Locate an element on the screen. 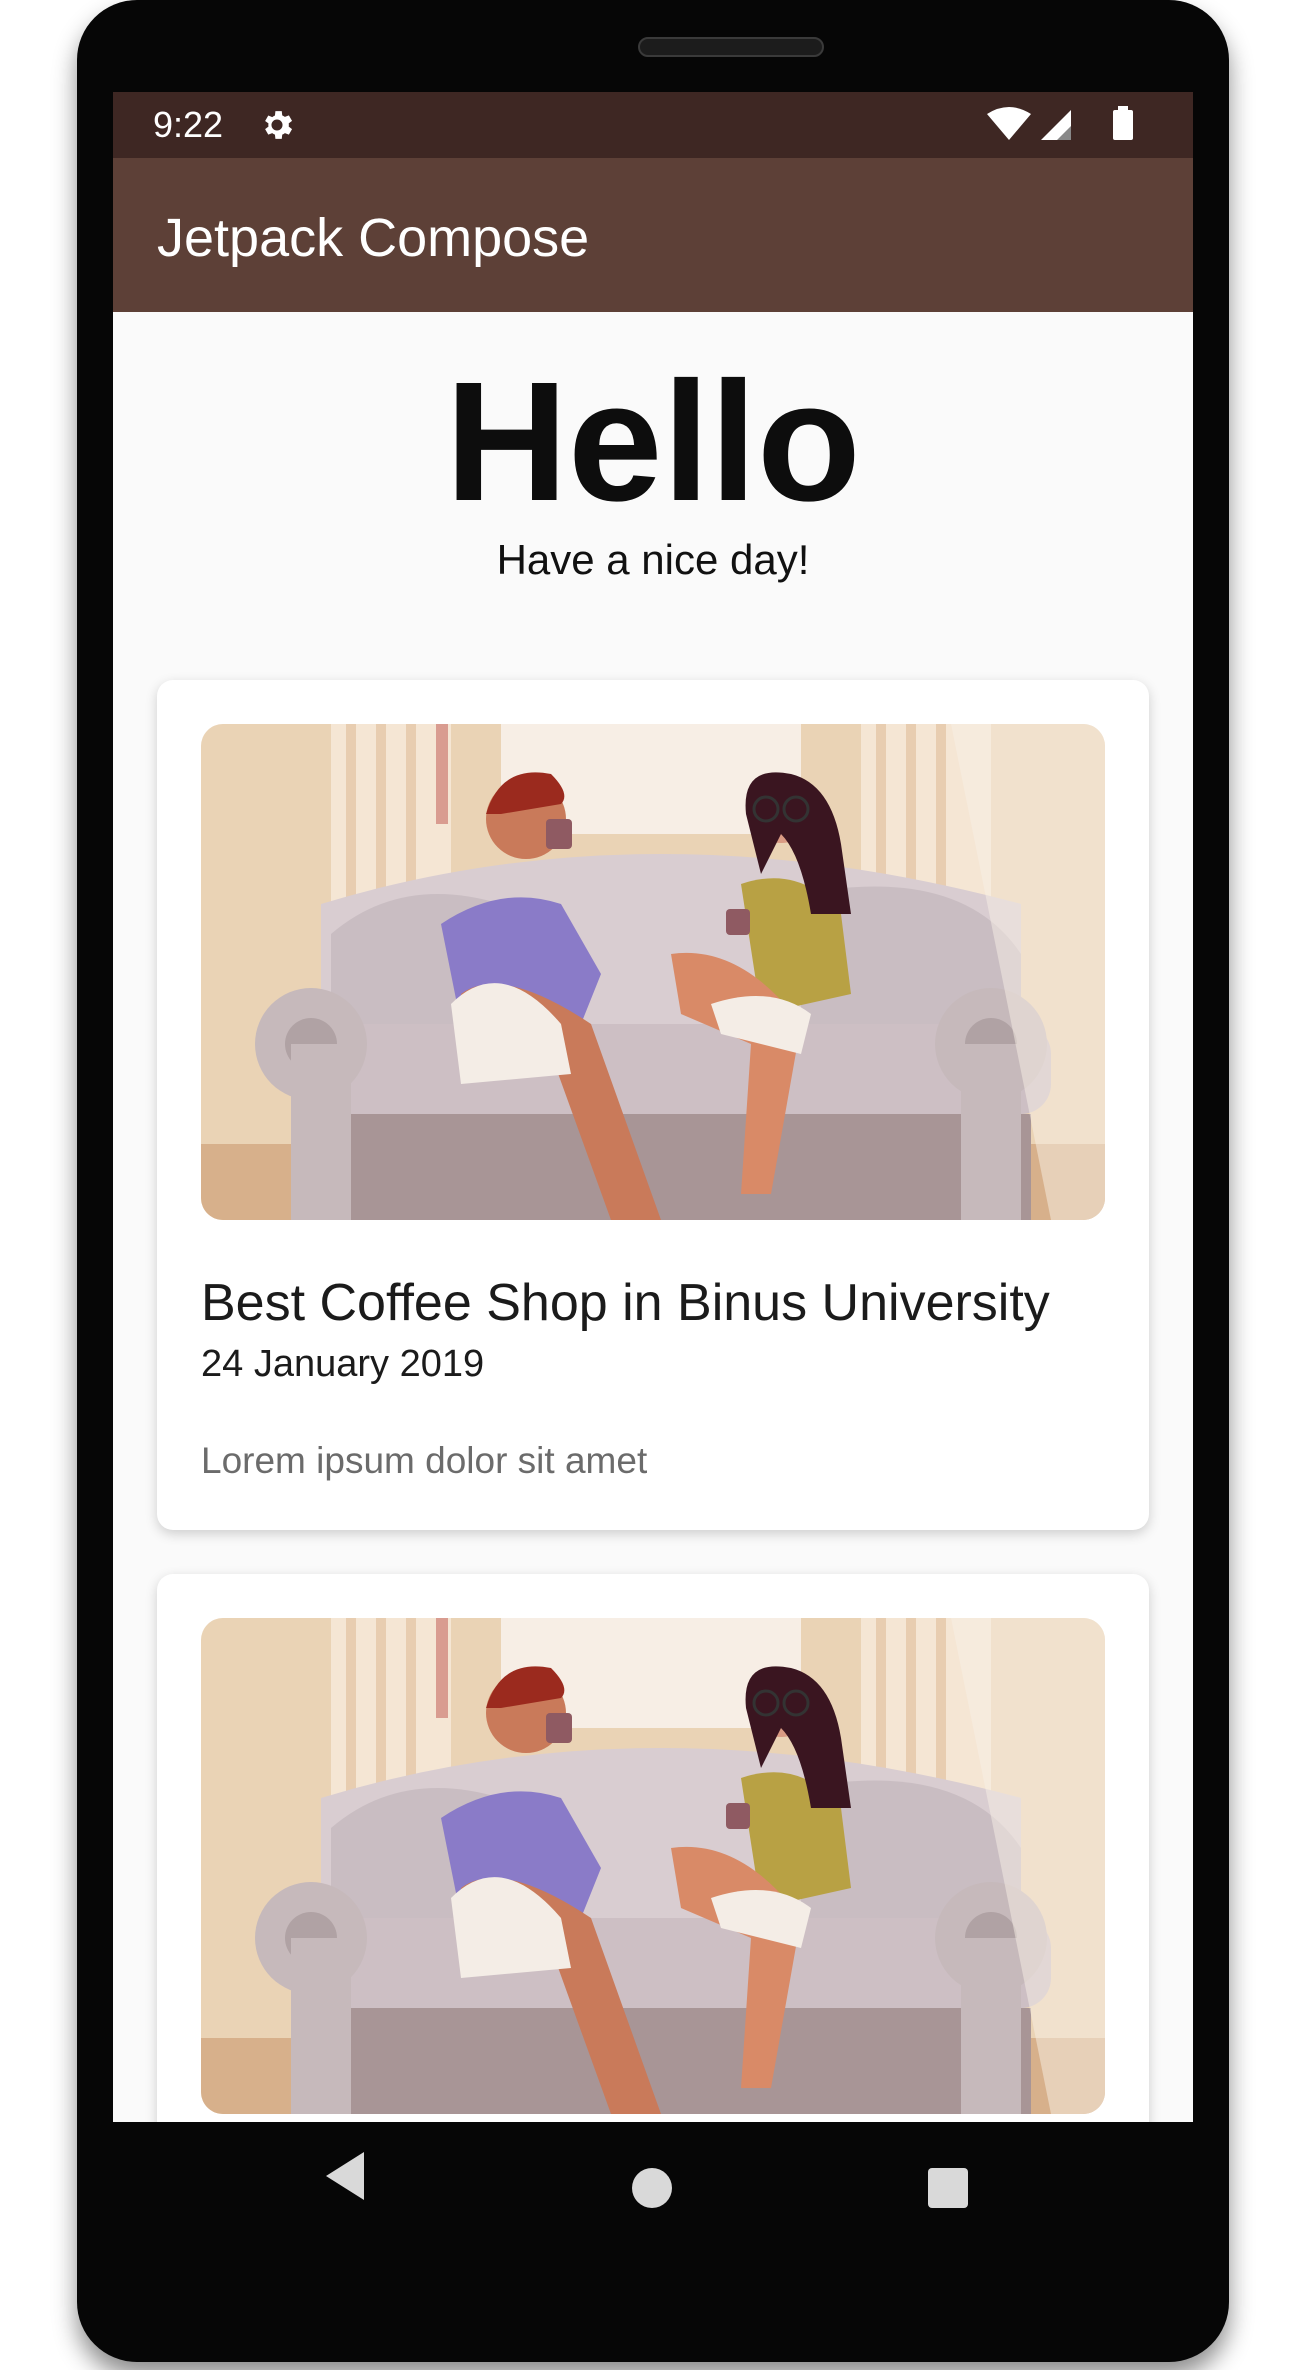 The image size is (1305, 2370). battery-icon is located at coordinates (1123, 125).